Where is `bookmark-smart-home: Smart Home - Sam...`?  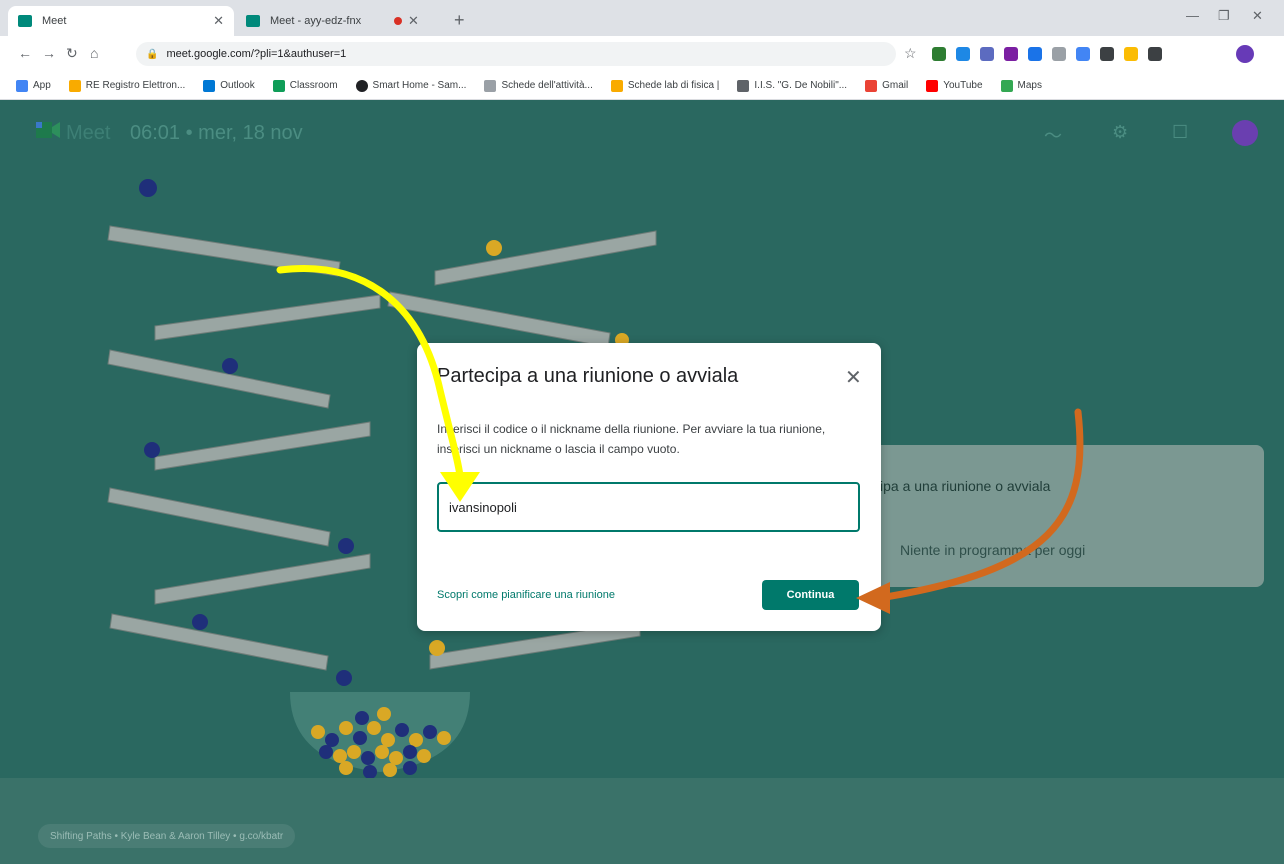 bookmark-smart-home: Smart Home - Sam... is located at coordinates (410, 85).